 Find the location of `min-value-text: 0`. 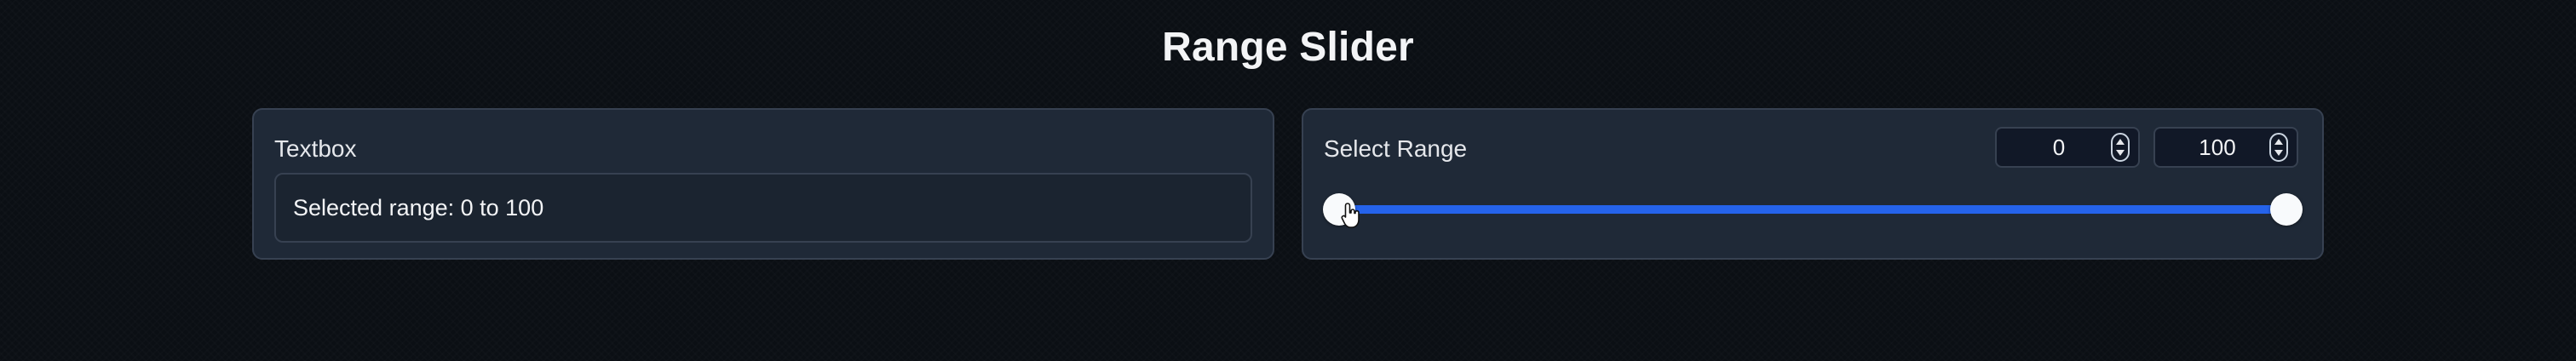

min-value-text: 0 is located at coordinates (2059, 148).